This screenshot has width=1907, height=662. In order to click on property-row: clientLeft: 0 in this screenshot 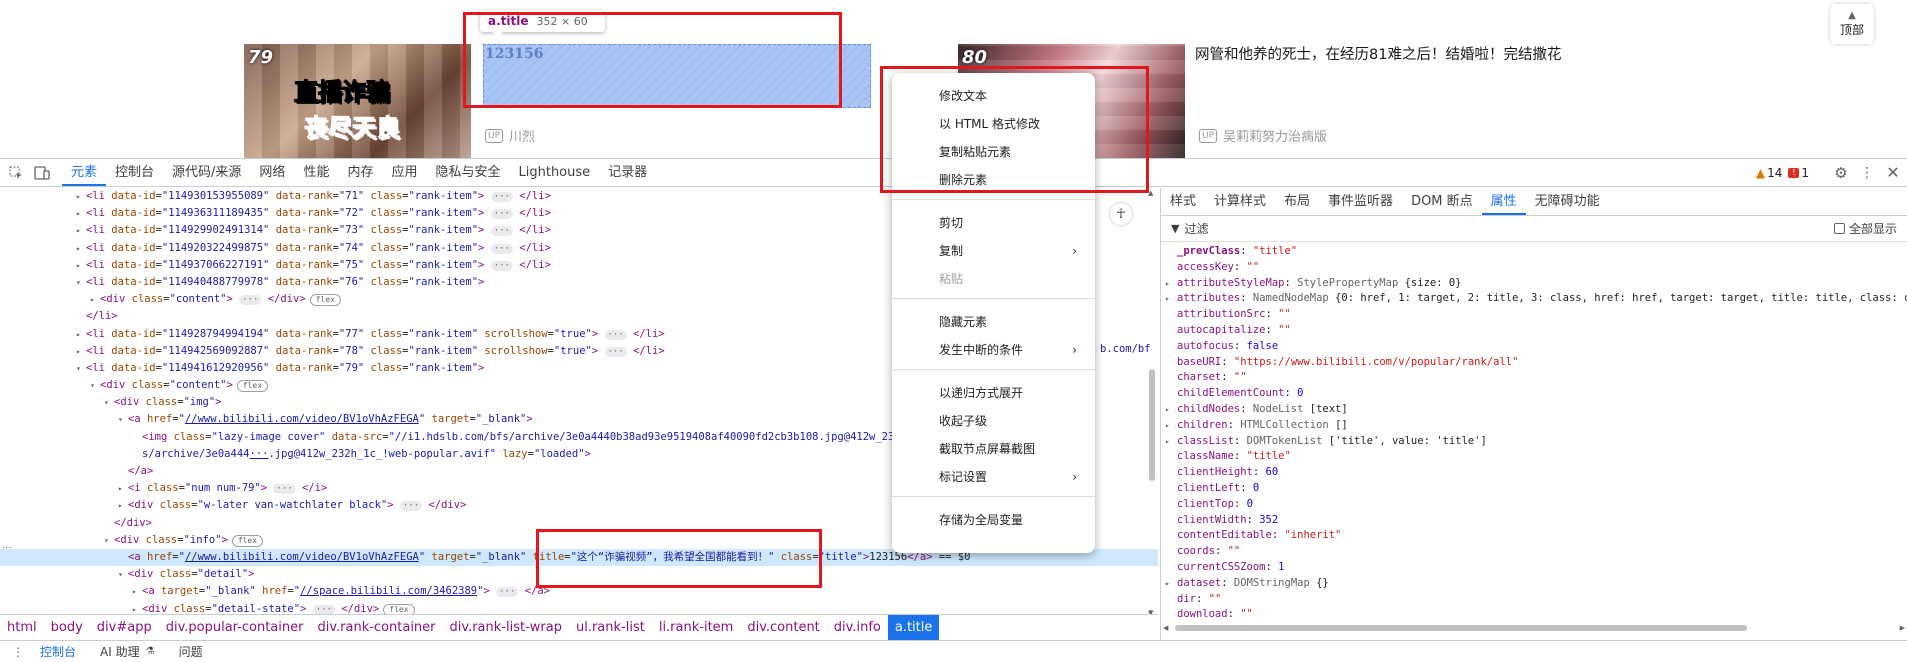, I will do `click(1534, 489)`.